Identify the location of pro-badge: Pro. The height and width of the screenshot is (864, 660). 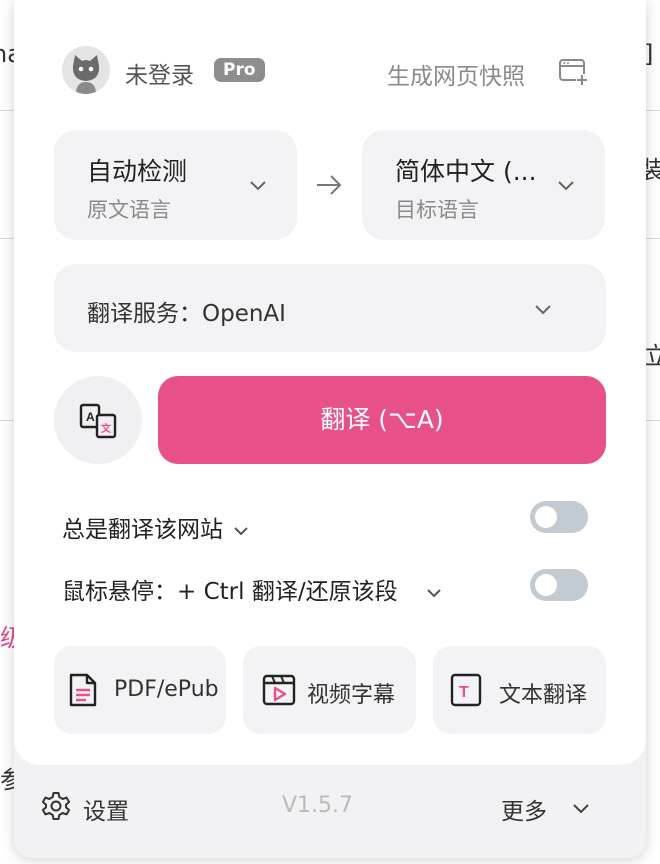
(239, 70).